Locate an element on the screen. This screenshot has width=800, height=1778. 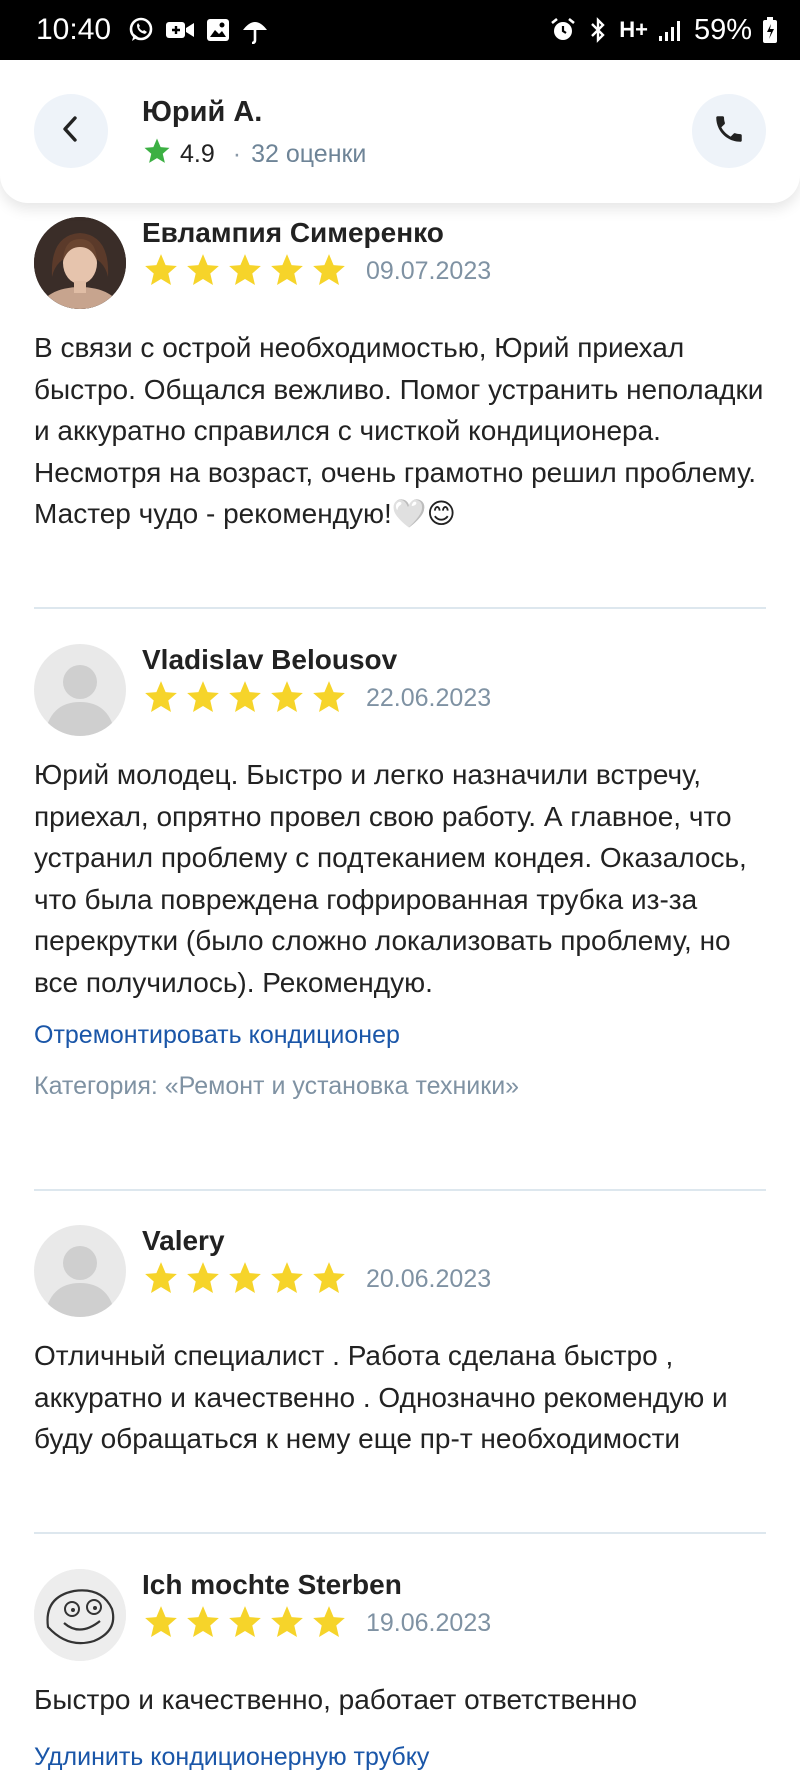
phone-icon is located at coordinates (729, 131).